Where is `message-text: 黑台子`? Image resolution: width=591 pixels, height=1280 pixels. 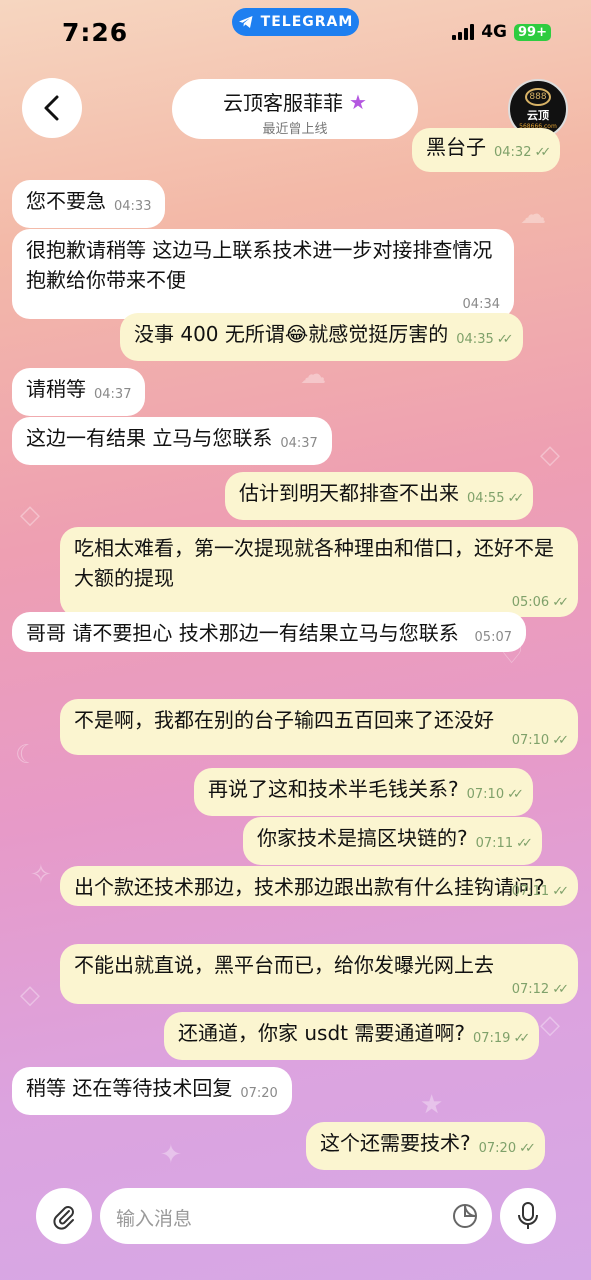 message-text: 黑台子 is located at coordinates (456, 147).